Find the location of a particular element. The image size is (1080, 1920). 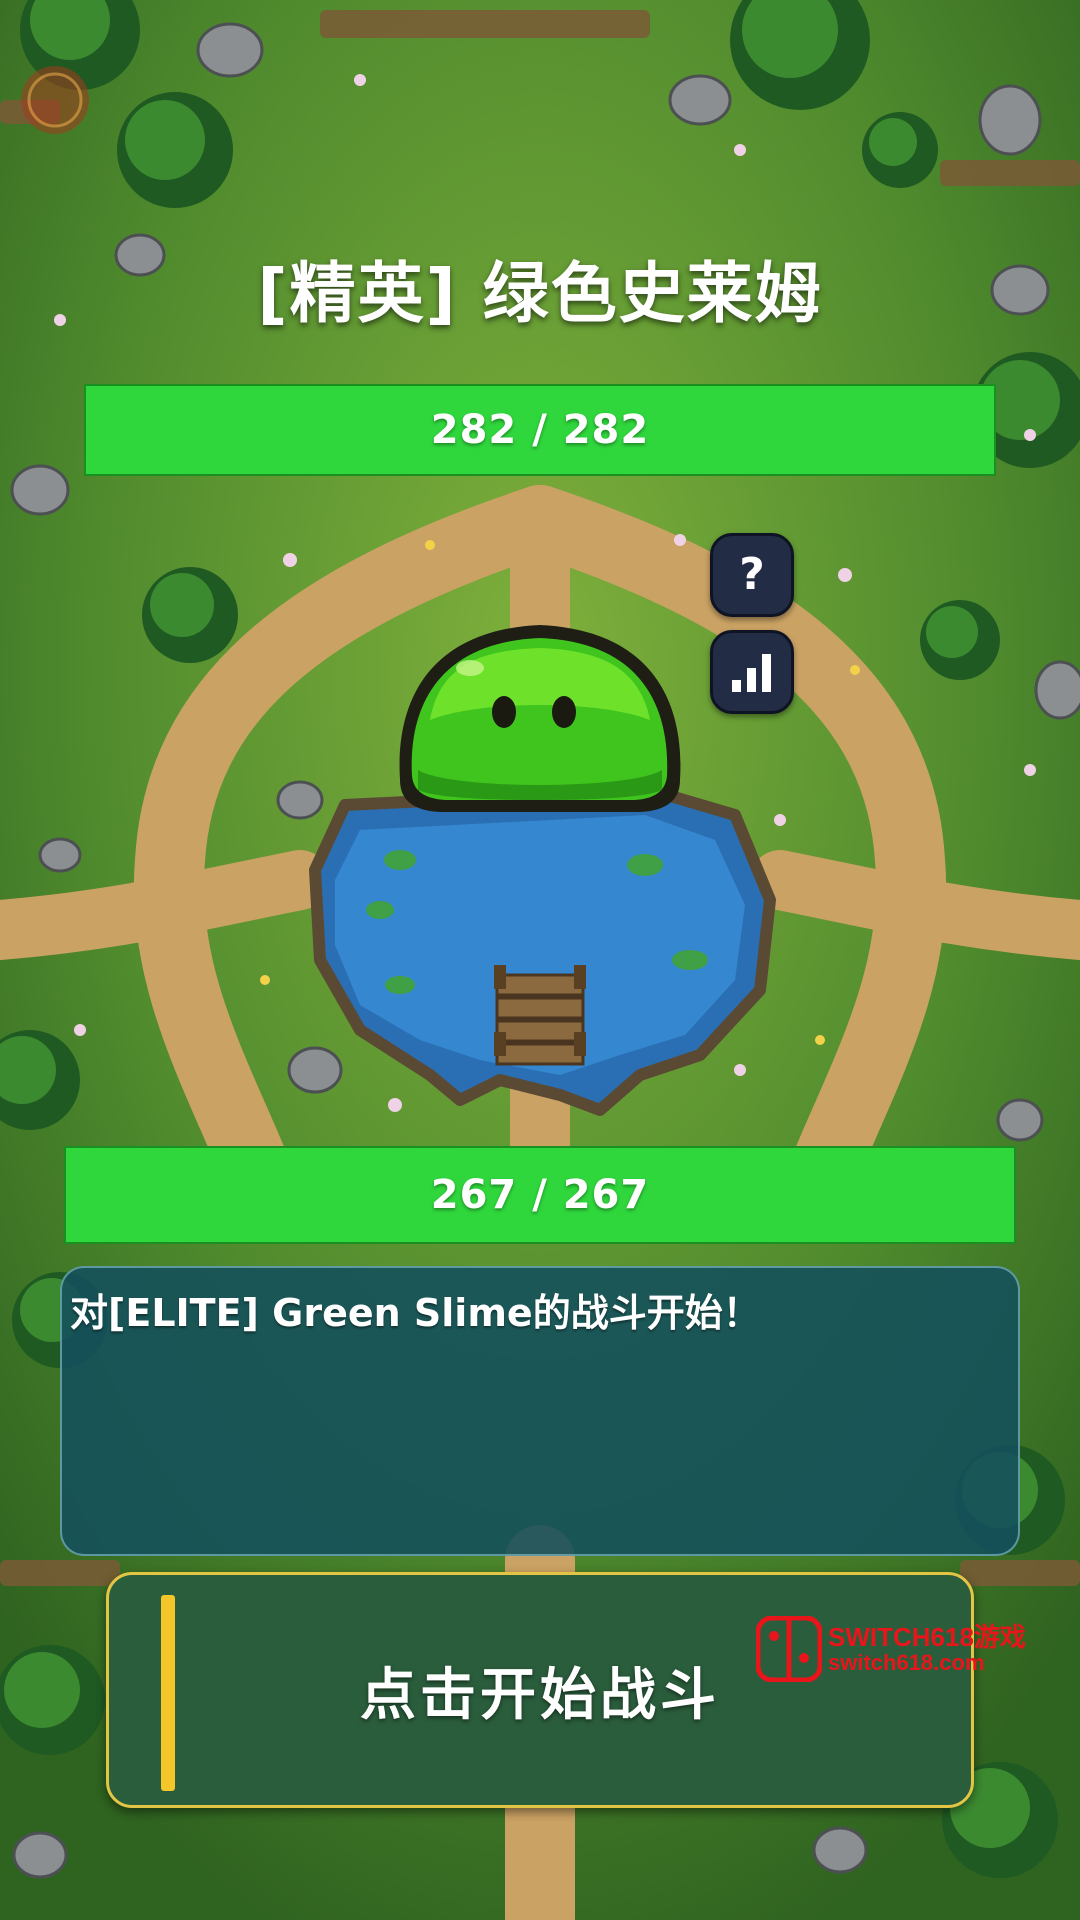

enemy-hp-text: 282 / 282 is located at coordinates (540, 430).